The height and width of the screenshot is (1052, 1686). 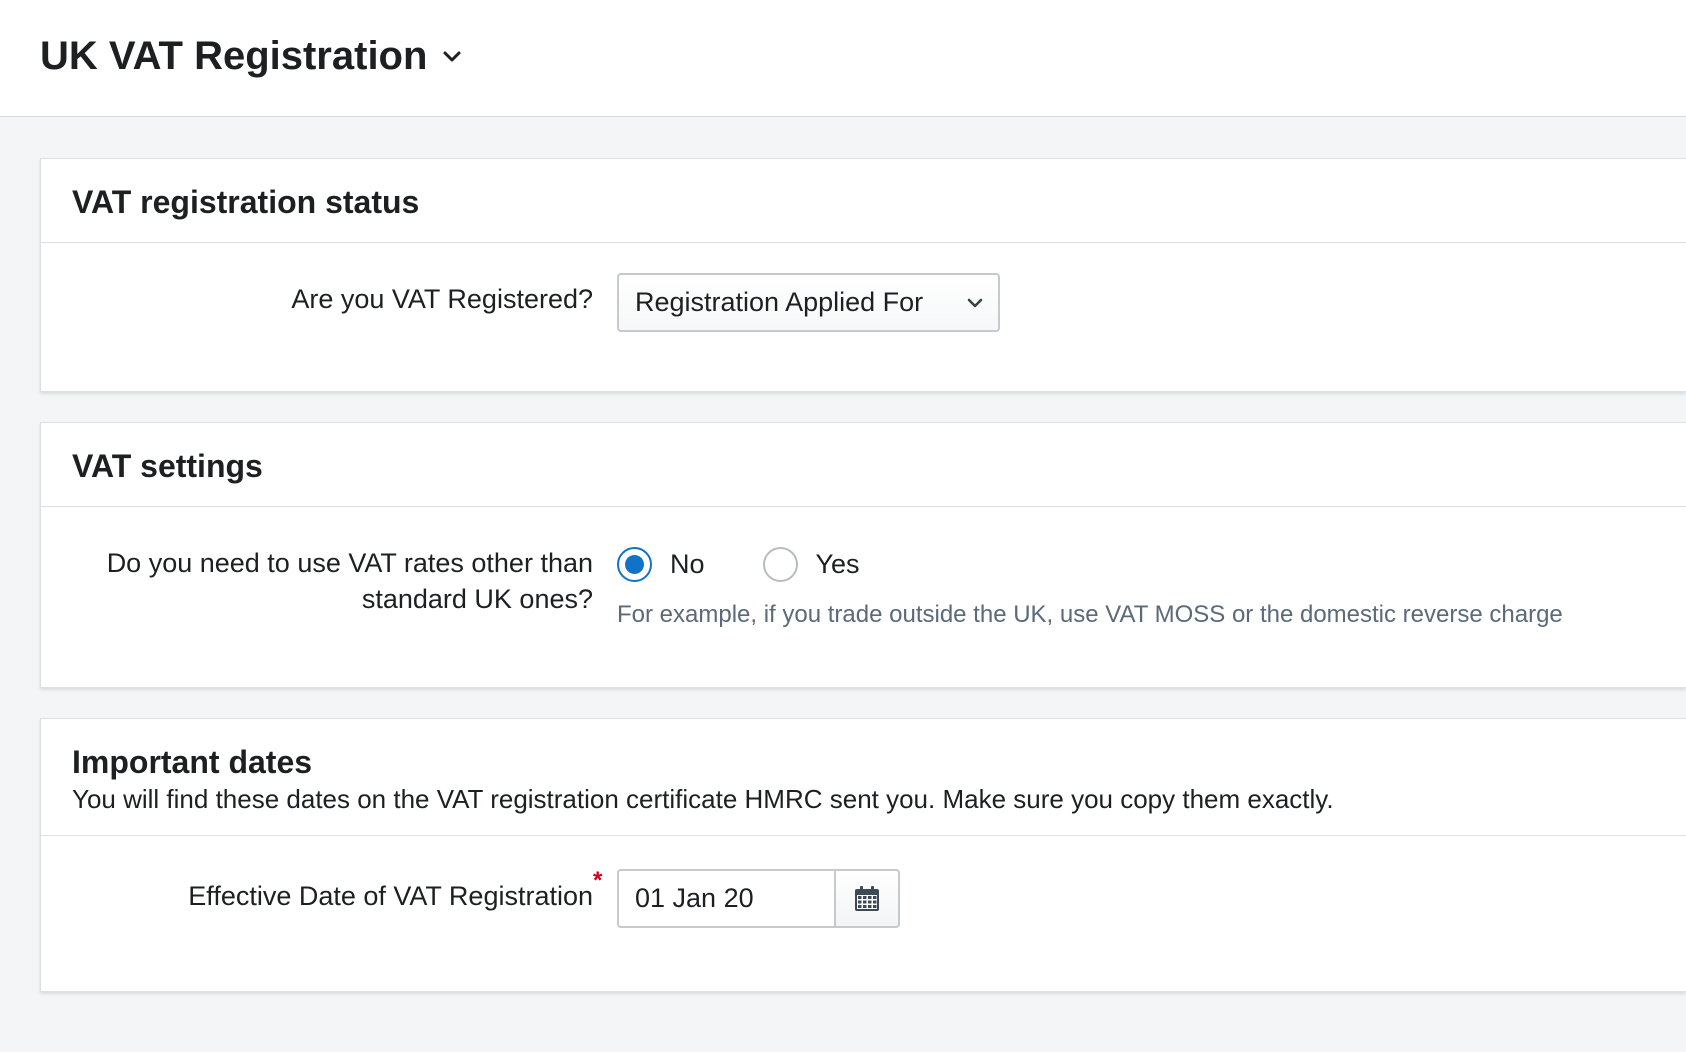 What do you see at coordinates (246, 202) in the screenshot?
I see `card-title: VAT registration status` at bounding box center [246, 202].